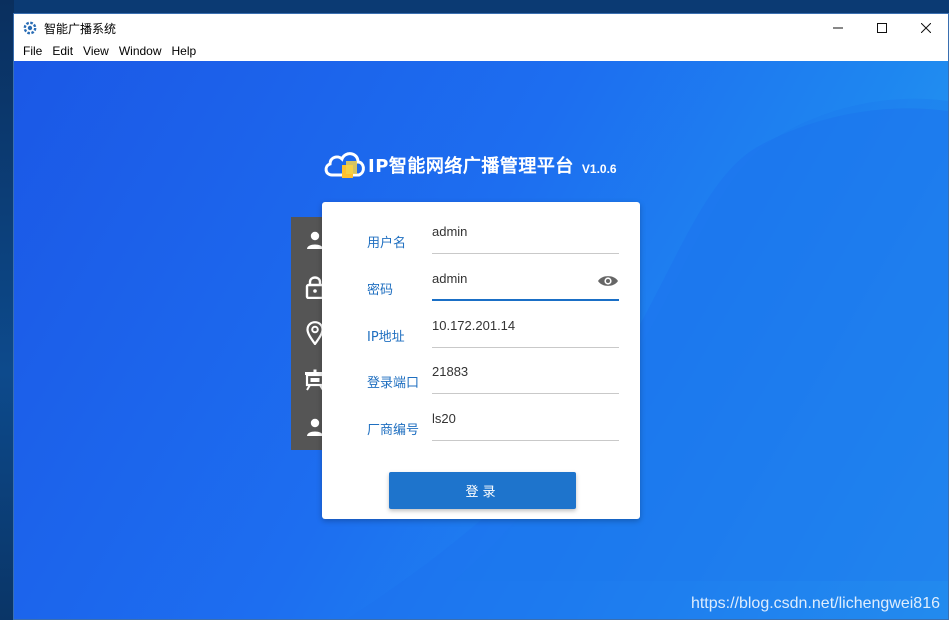 Image resolution: width=949 pixels, height=620 pixels. Describe the element at coordinates (7, 310) in the screenshot. I see `desktop-background` at that location.